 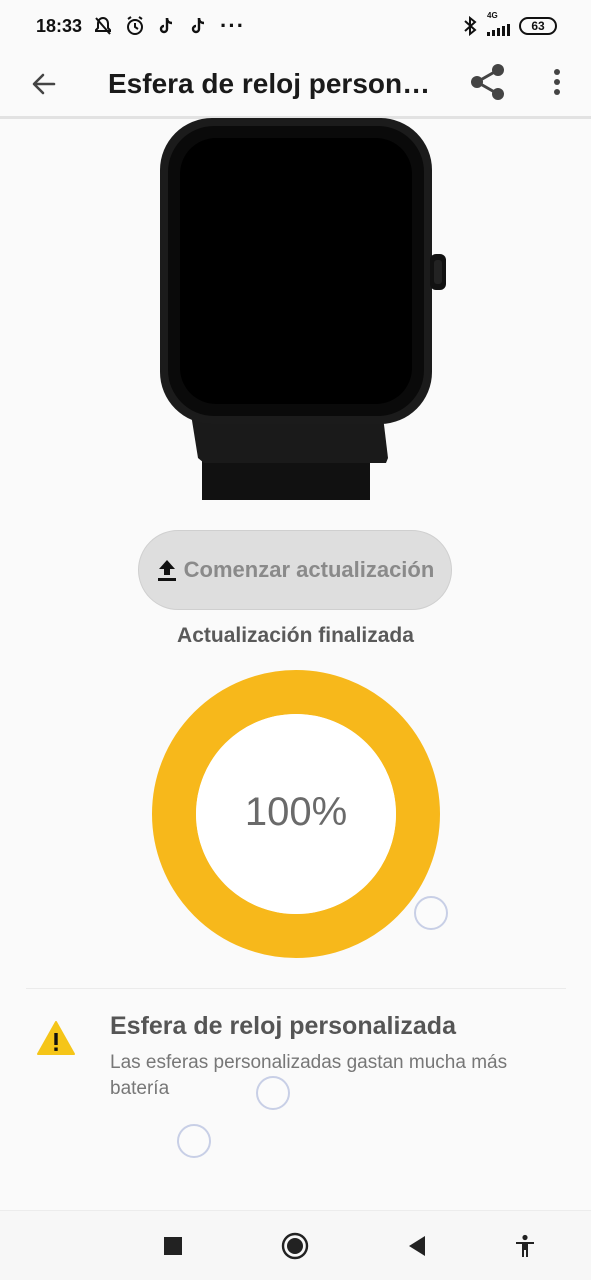 I want to click on recents-square-icon, so click(x=173, y=1246).